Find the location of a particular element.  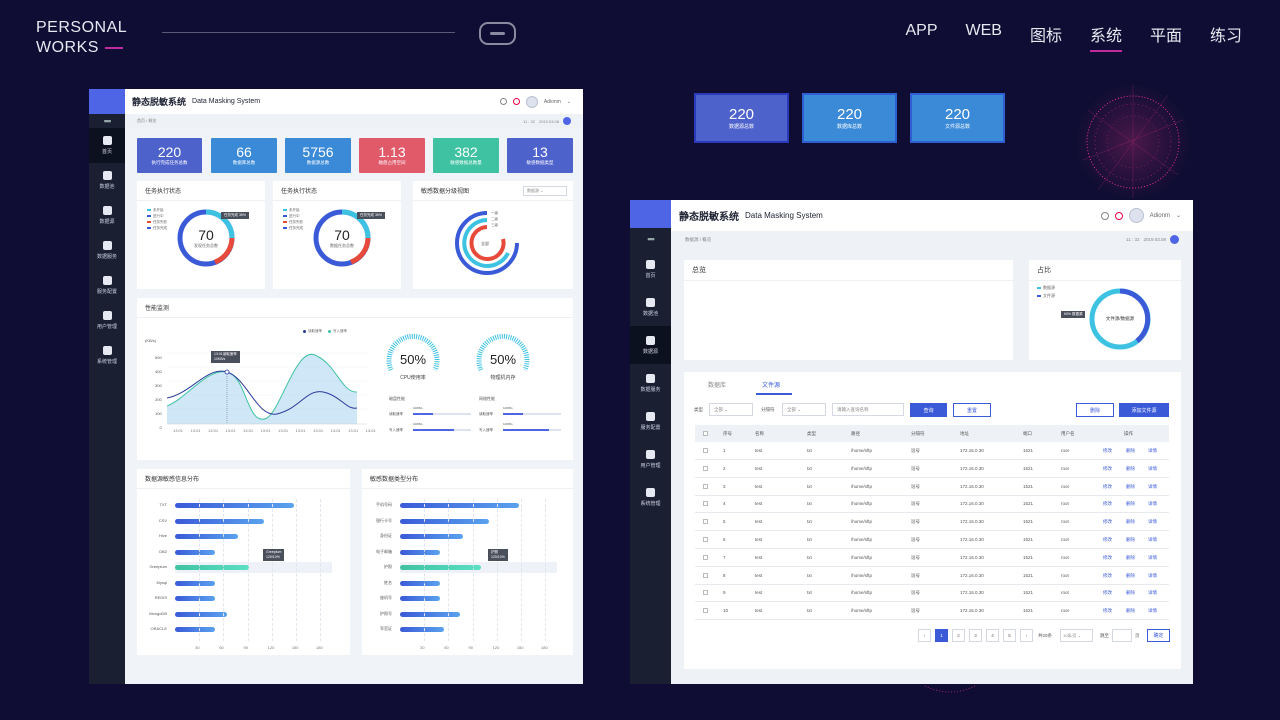

sidebar-item-datasource: 数据源 is located at coordinates (650, 345).